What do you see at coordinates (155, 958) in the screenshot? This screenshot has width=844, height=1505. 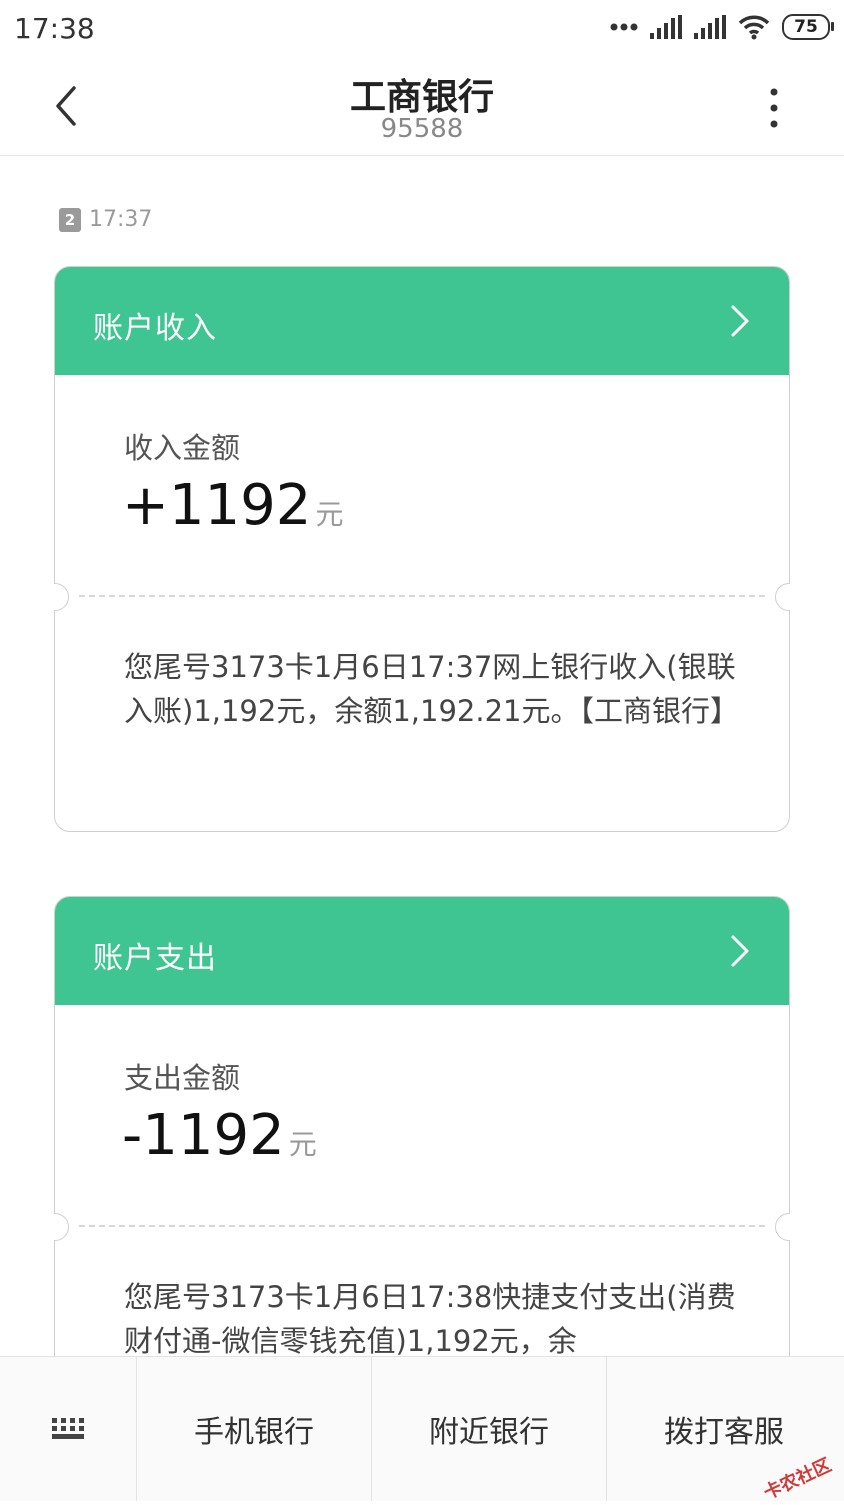 I see `card-header-label: 账户支出` at bounding box center [155, 958].